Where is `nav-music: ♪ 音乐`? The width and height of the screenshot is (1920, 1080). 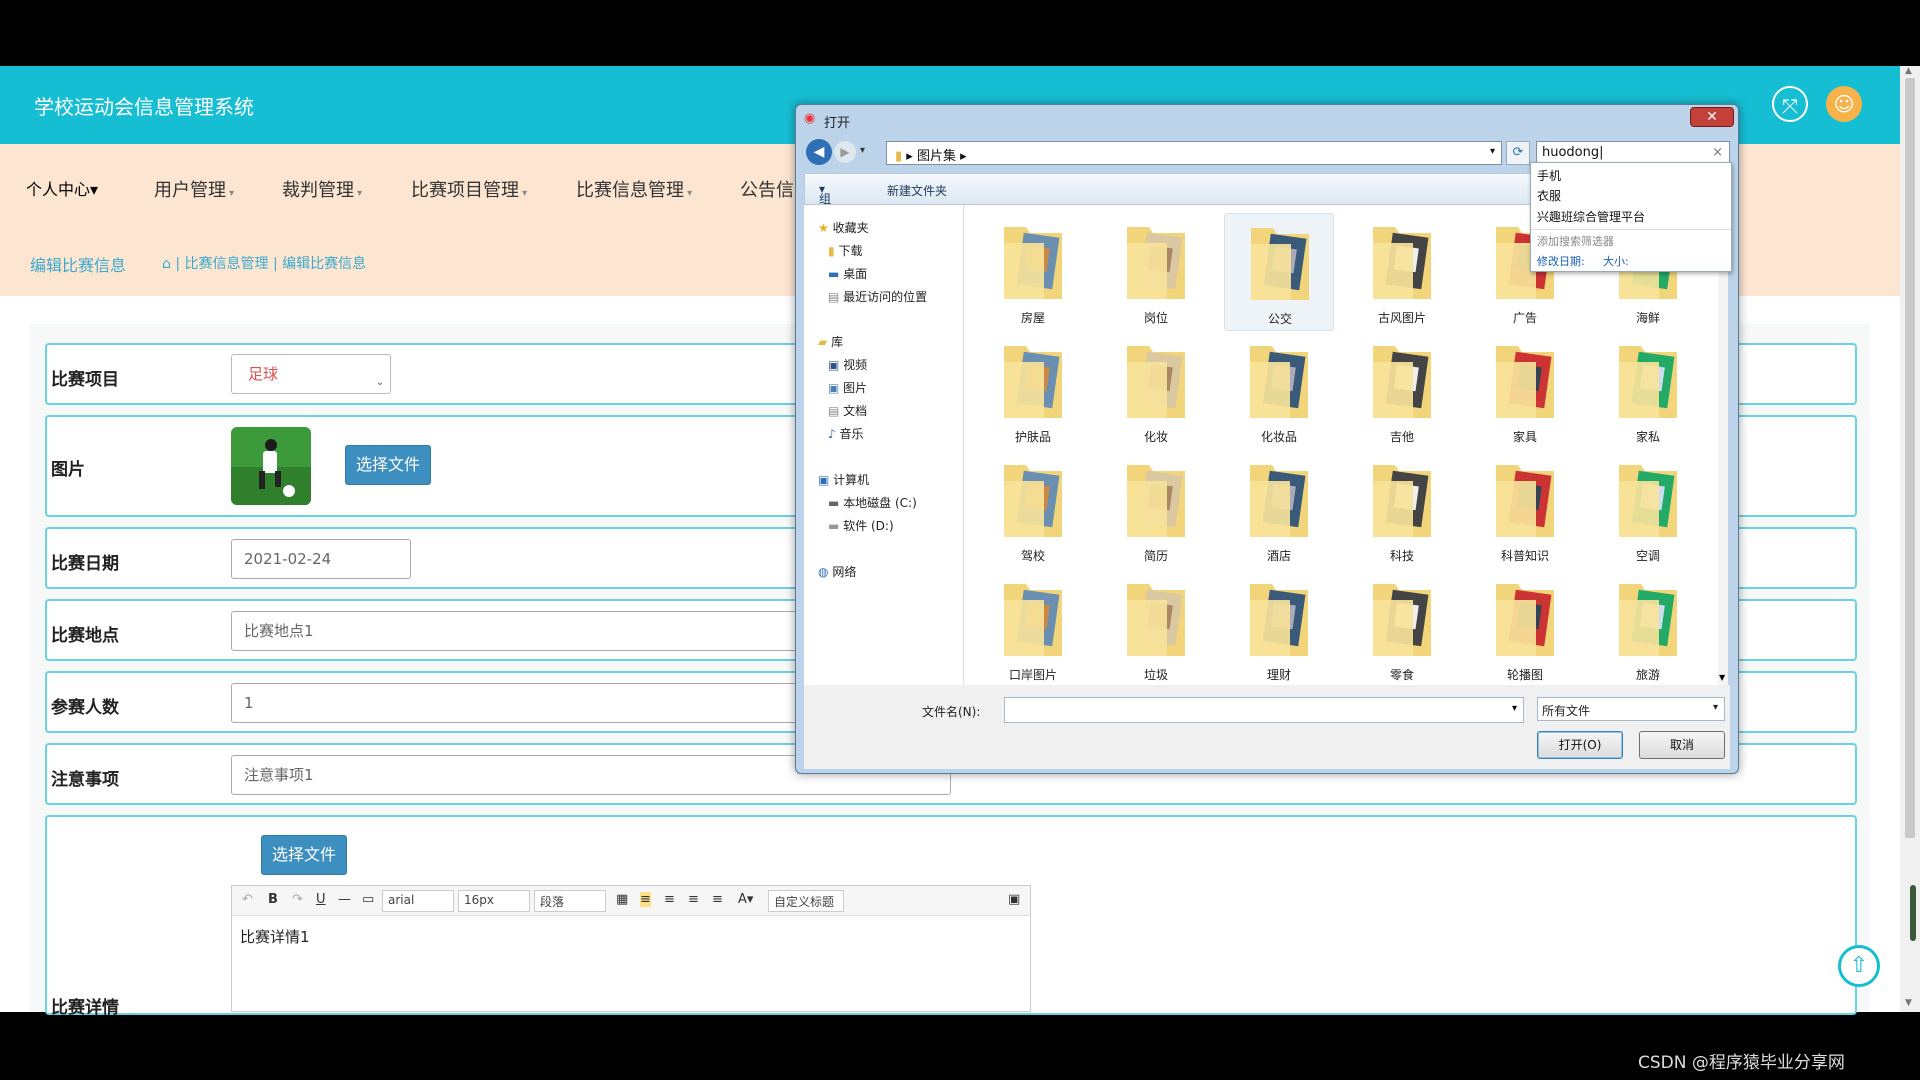 nav-music: ♪ 音乐 is located at coordinates (846, 433).